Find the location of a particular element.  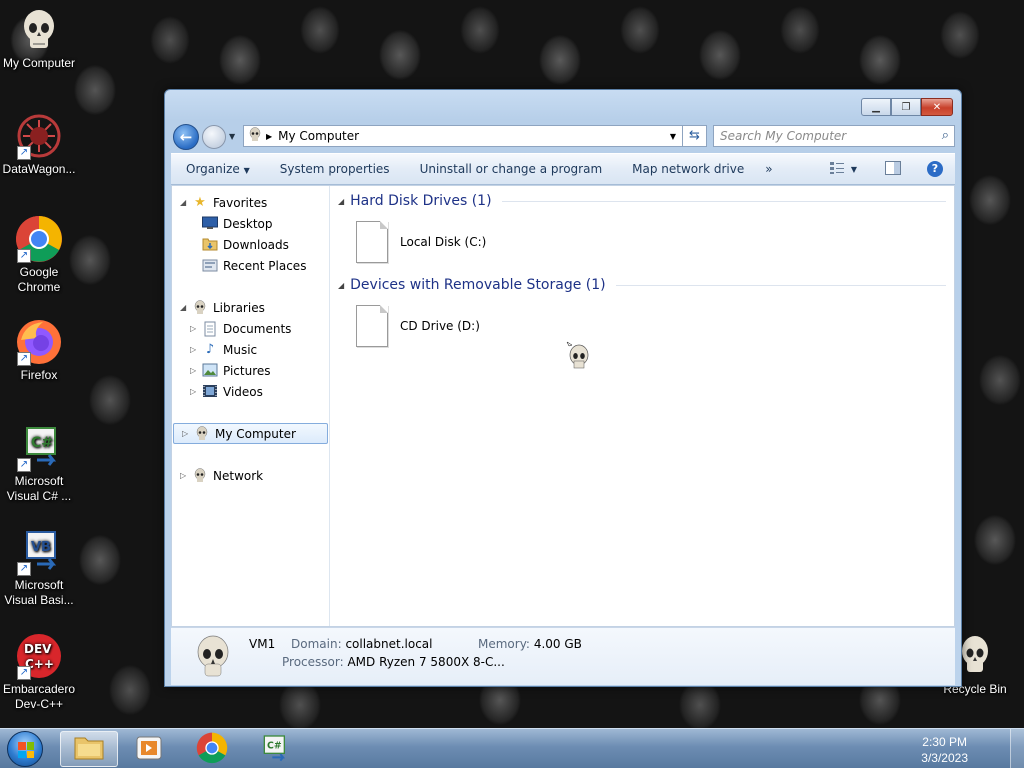

nav-item-documents: ▷ Documents is located at coordinates (250, 328).